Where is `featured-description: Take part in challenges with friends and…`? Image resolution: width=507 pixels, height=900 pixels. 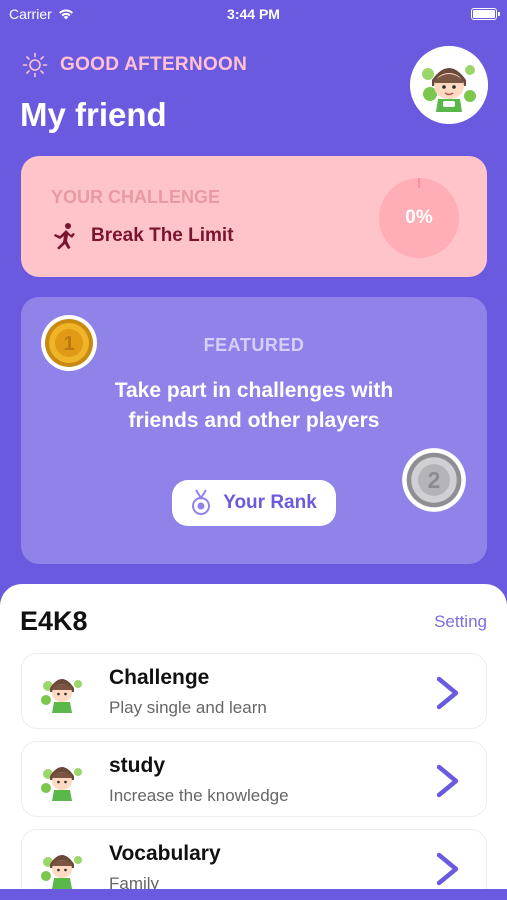
featured-description: Take part in challenges with friends and… is located at coordinates (254, 405).